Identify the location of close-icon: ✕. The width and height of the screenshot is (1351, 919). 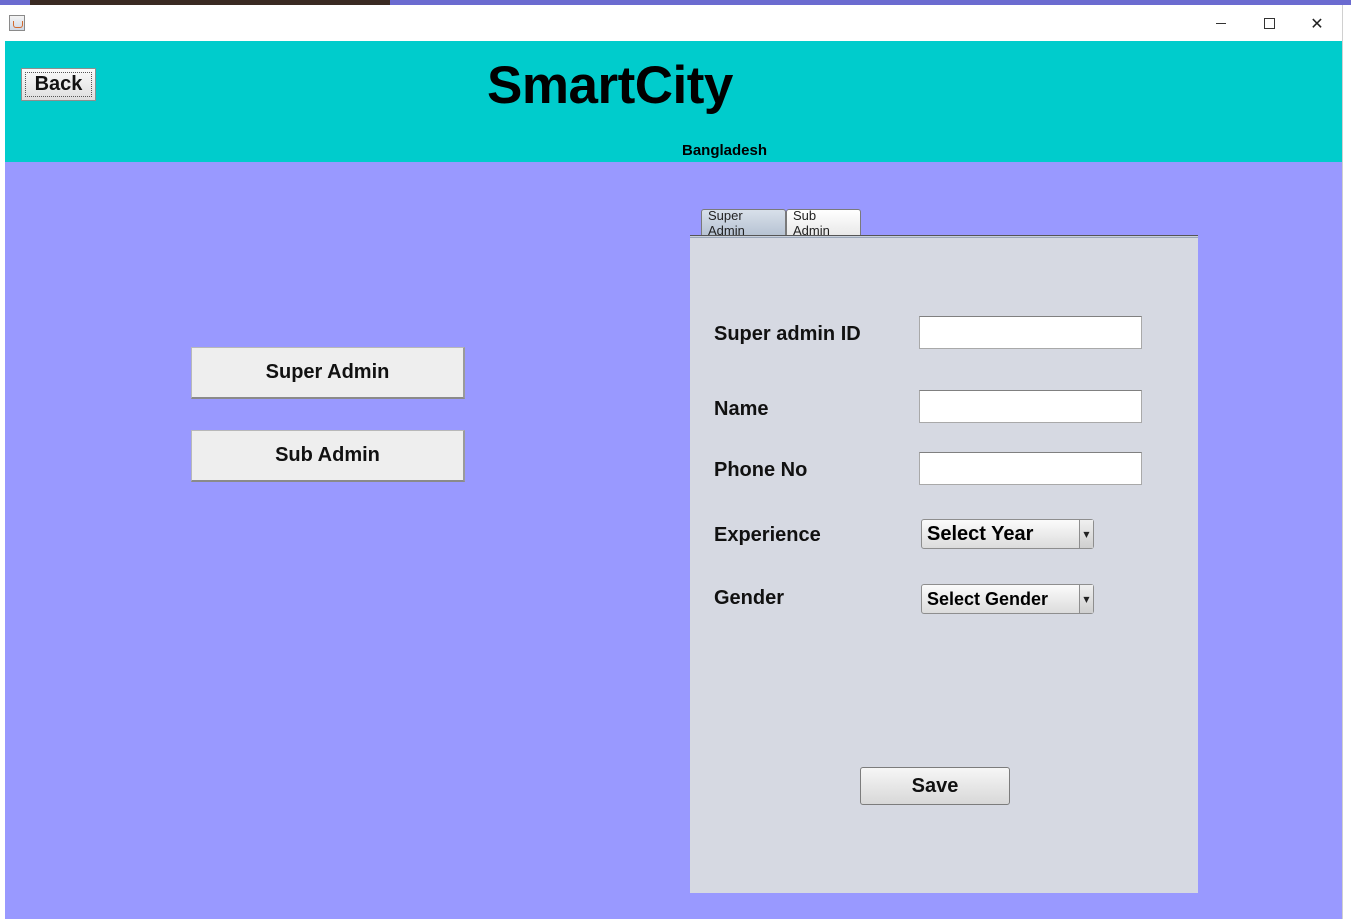
(1317, 23).